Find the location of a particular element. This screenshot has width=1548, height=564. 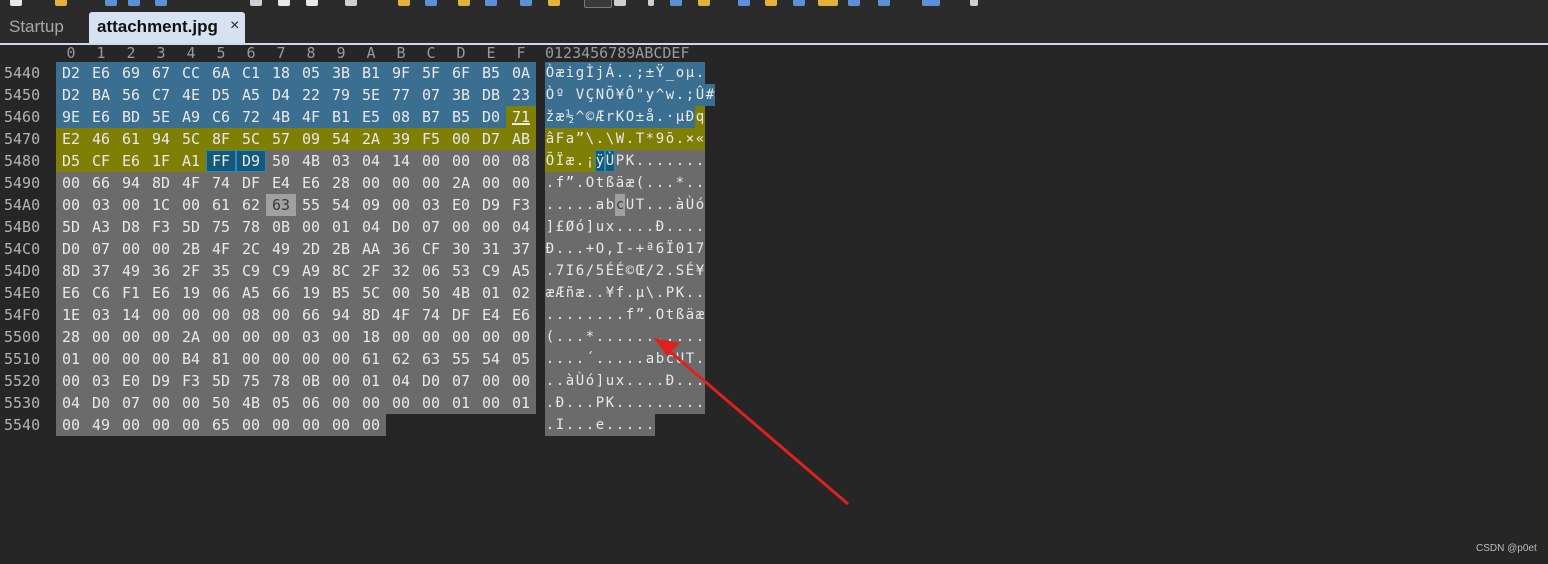

watermark: CSDN @p0et is located at coordinates (1506, 548).